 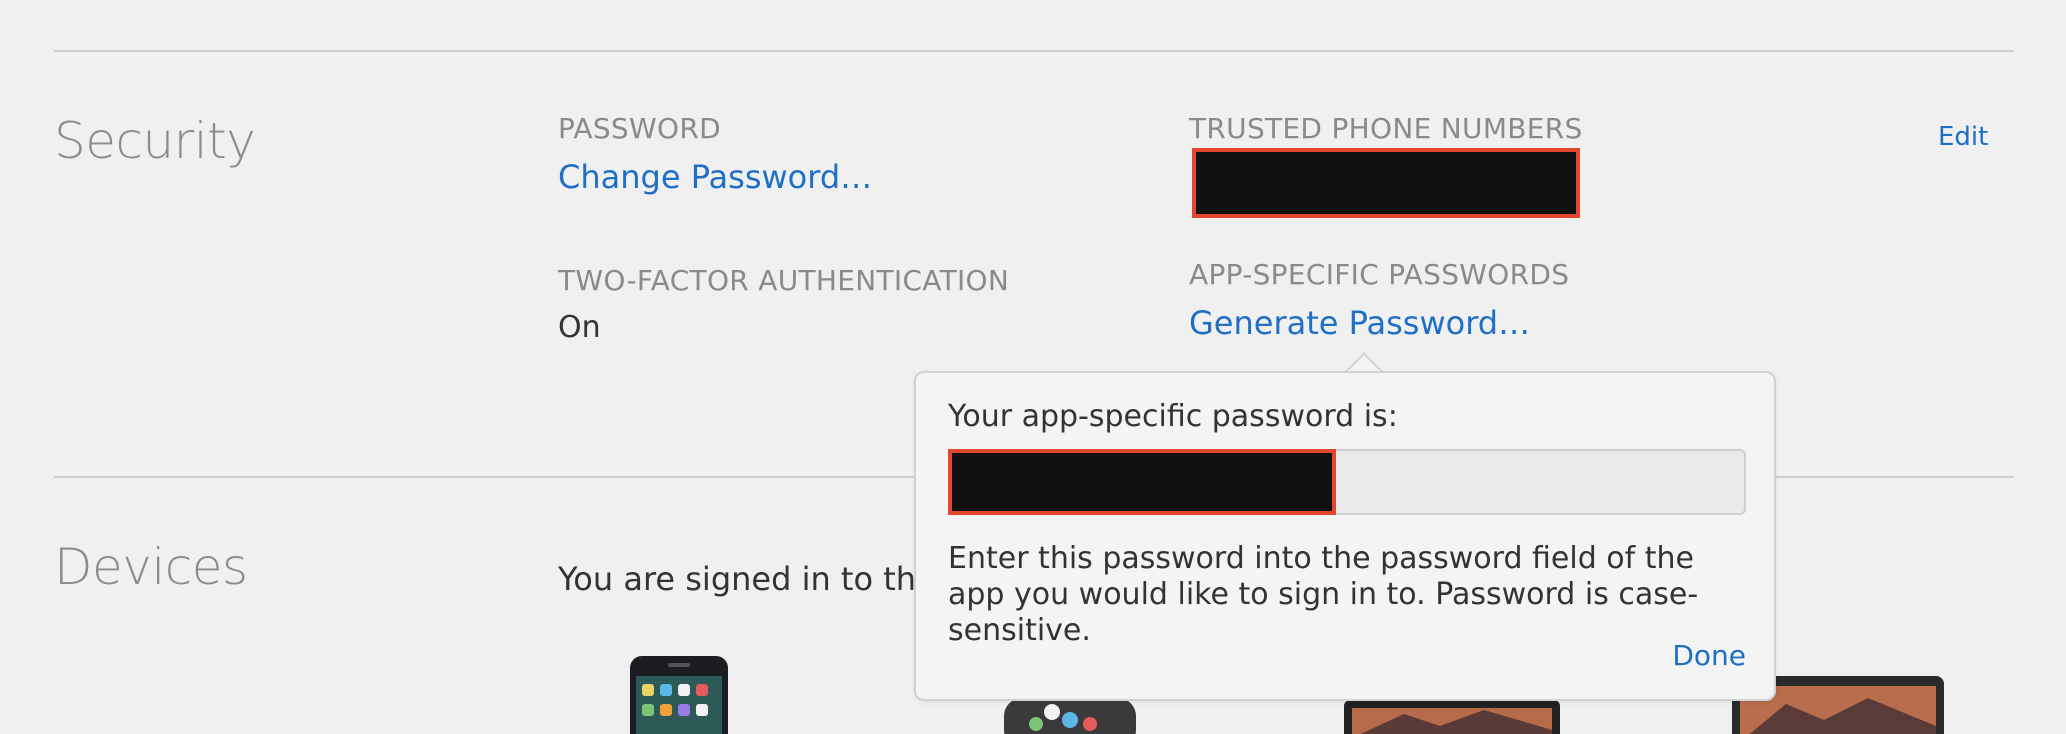 What do you see at coordinates (1070, 716) in the screenshot?
I see `apple-watch-icon` at bounding box center [1070, 716].